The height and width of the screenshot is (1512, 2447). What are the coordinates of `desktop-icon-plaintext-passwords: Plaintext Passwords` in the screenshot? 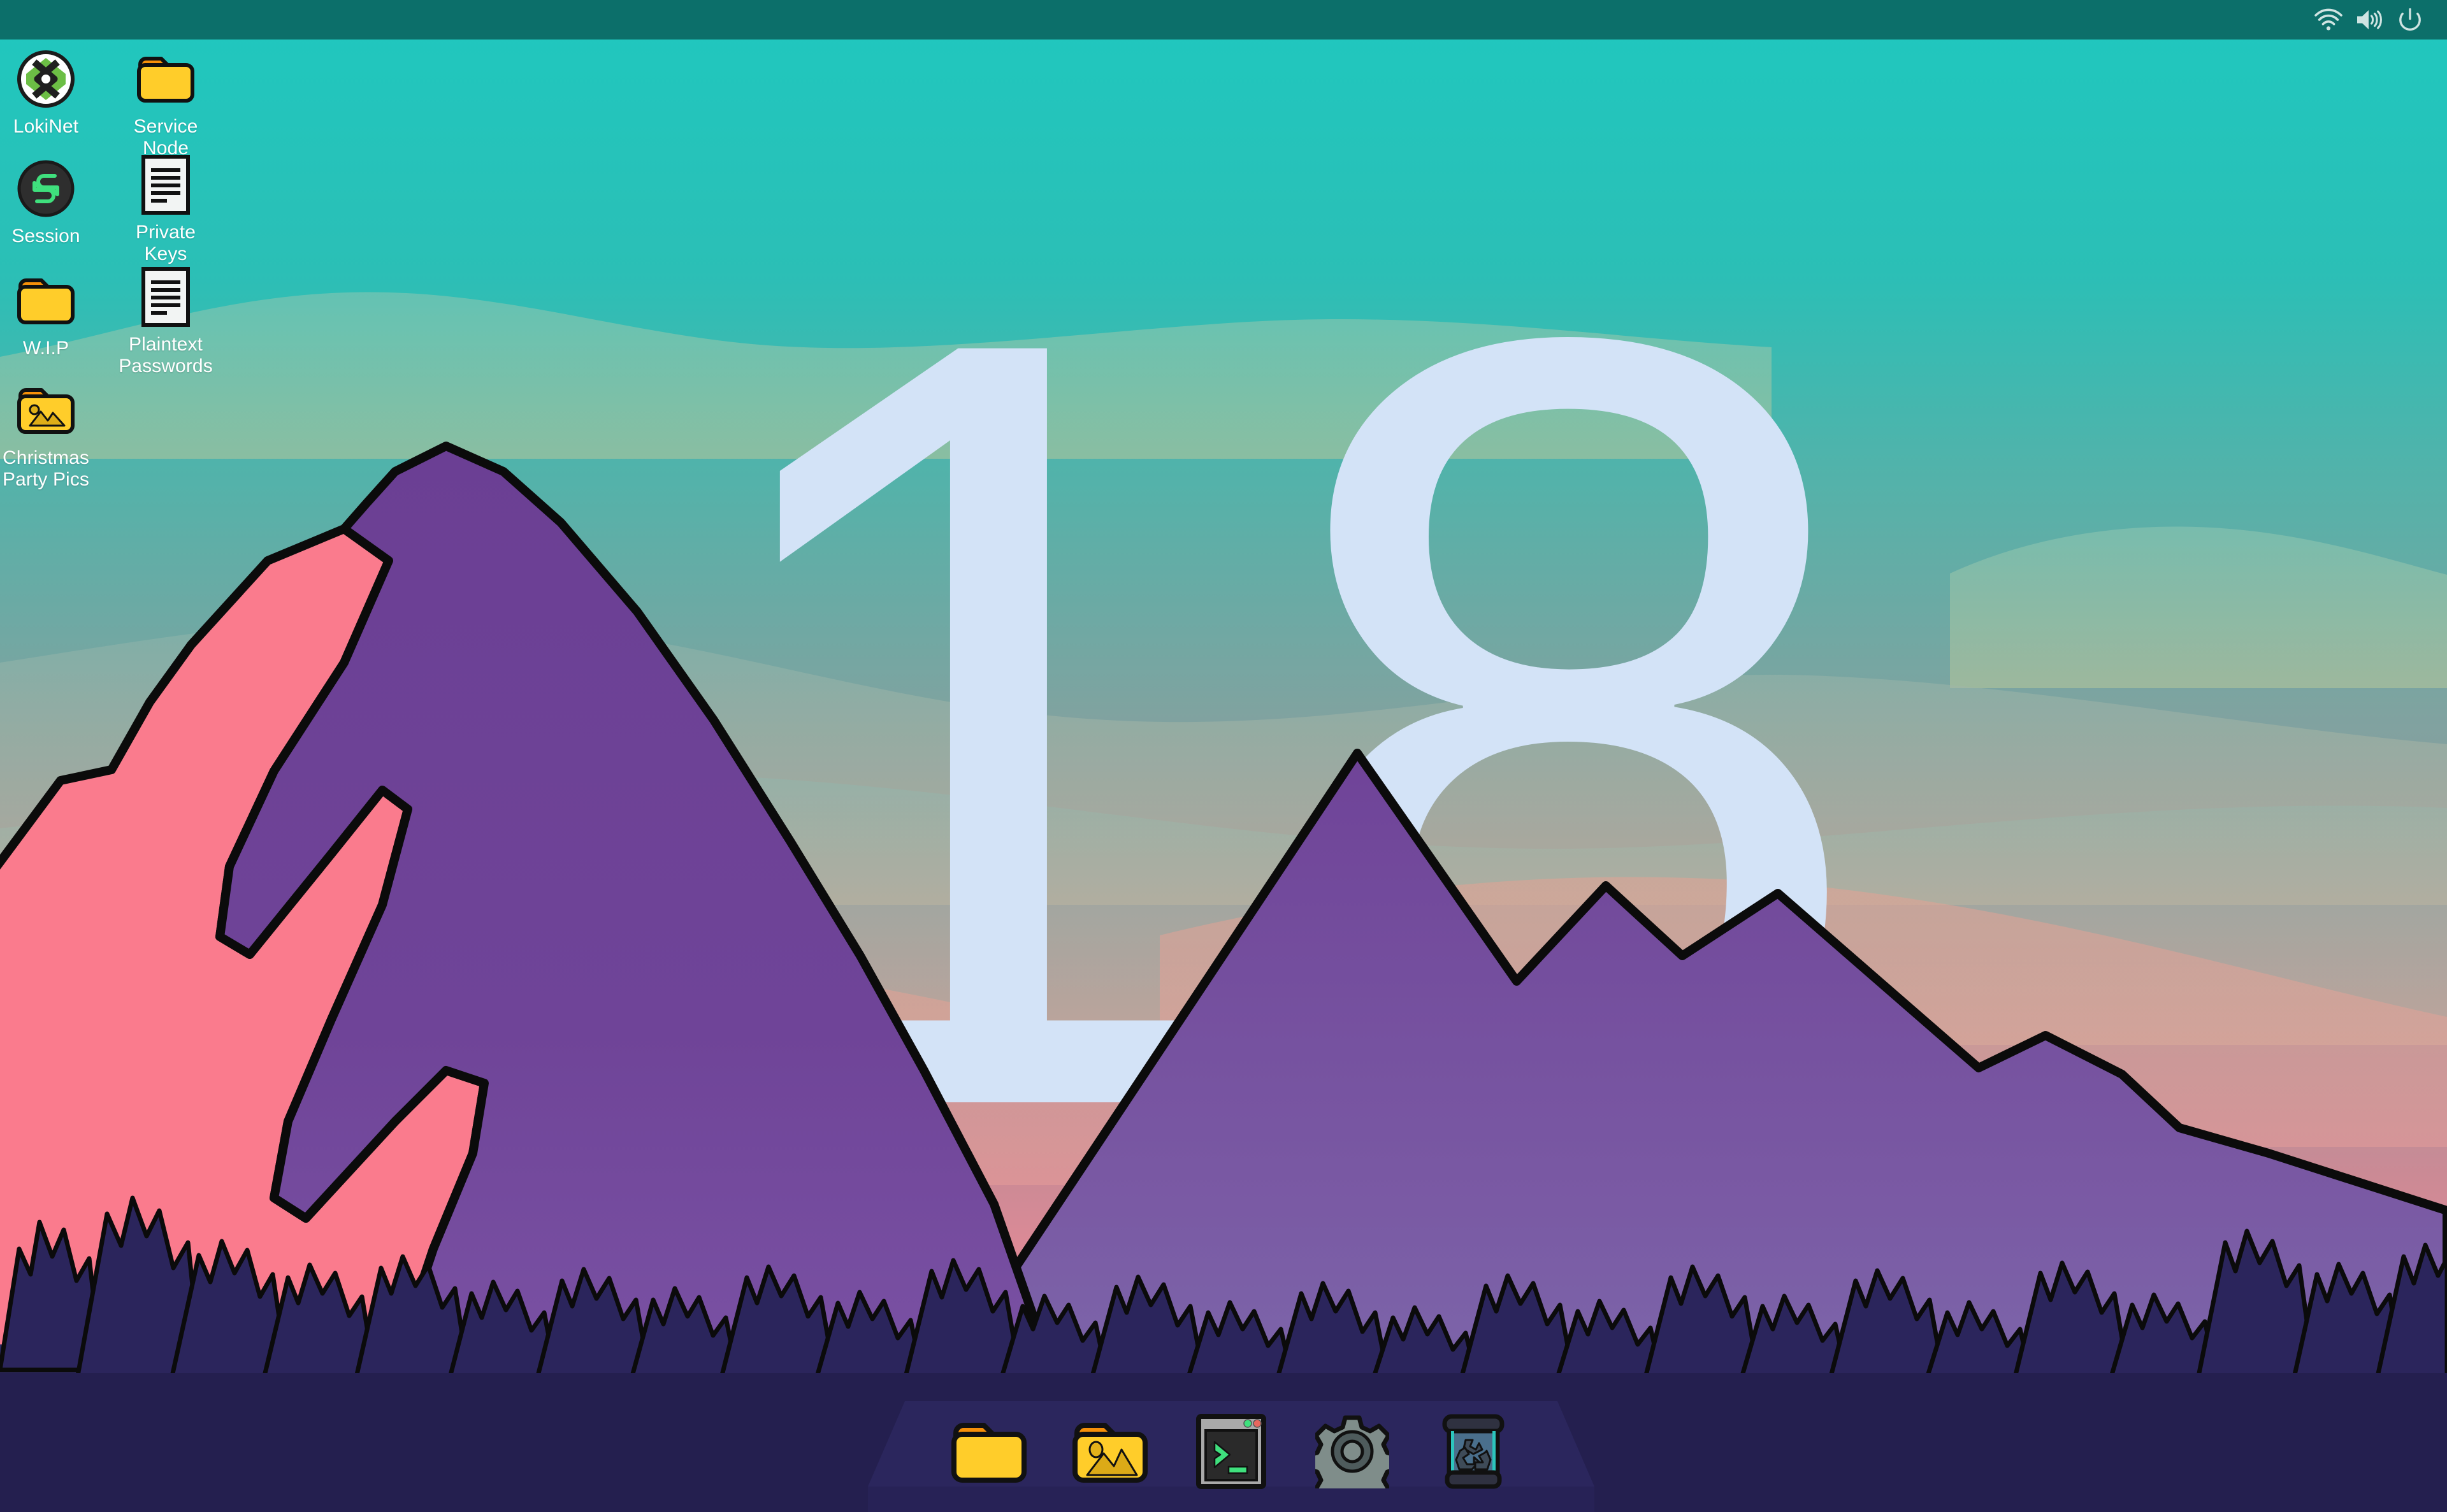 It's located at (165, 320).